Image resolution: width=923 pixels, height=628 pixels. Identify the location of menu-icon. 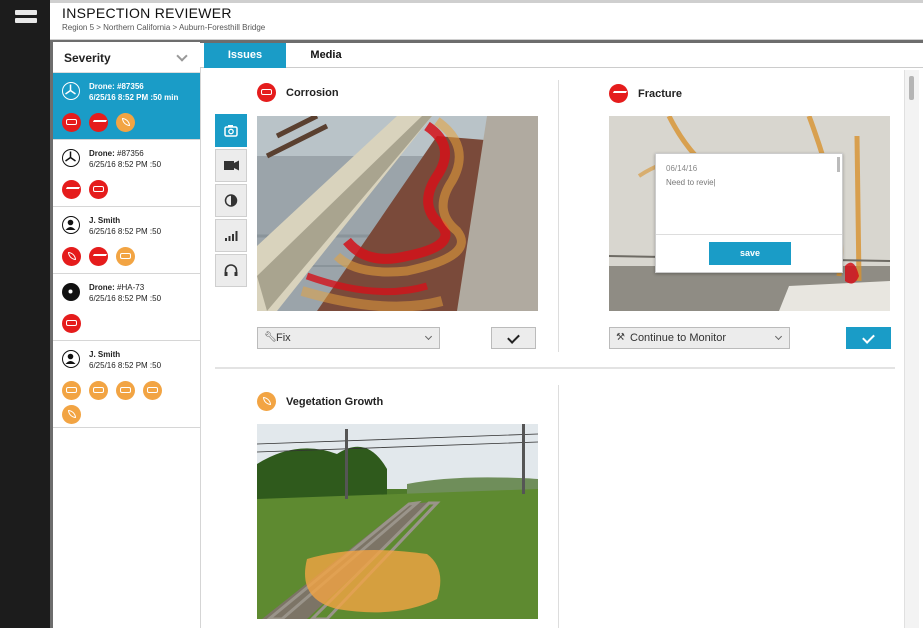
(26, 19).